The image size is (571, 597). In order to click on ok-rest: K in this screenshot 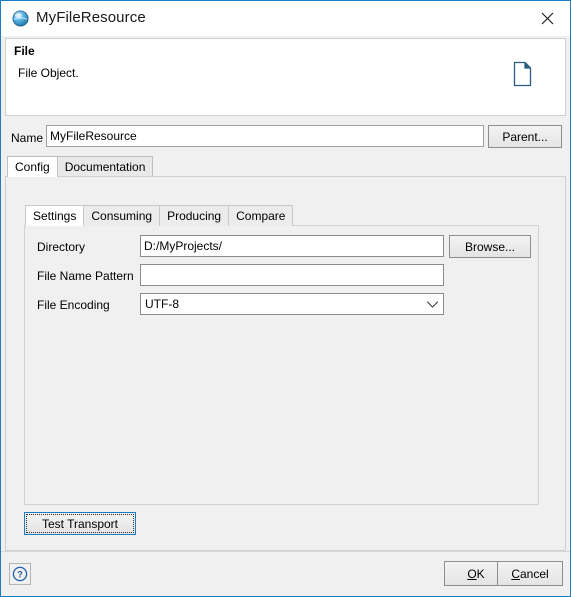, I will do `click(480, 573)`.